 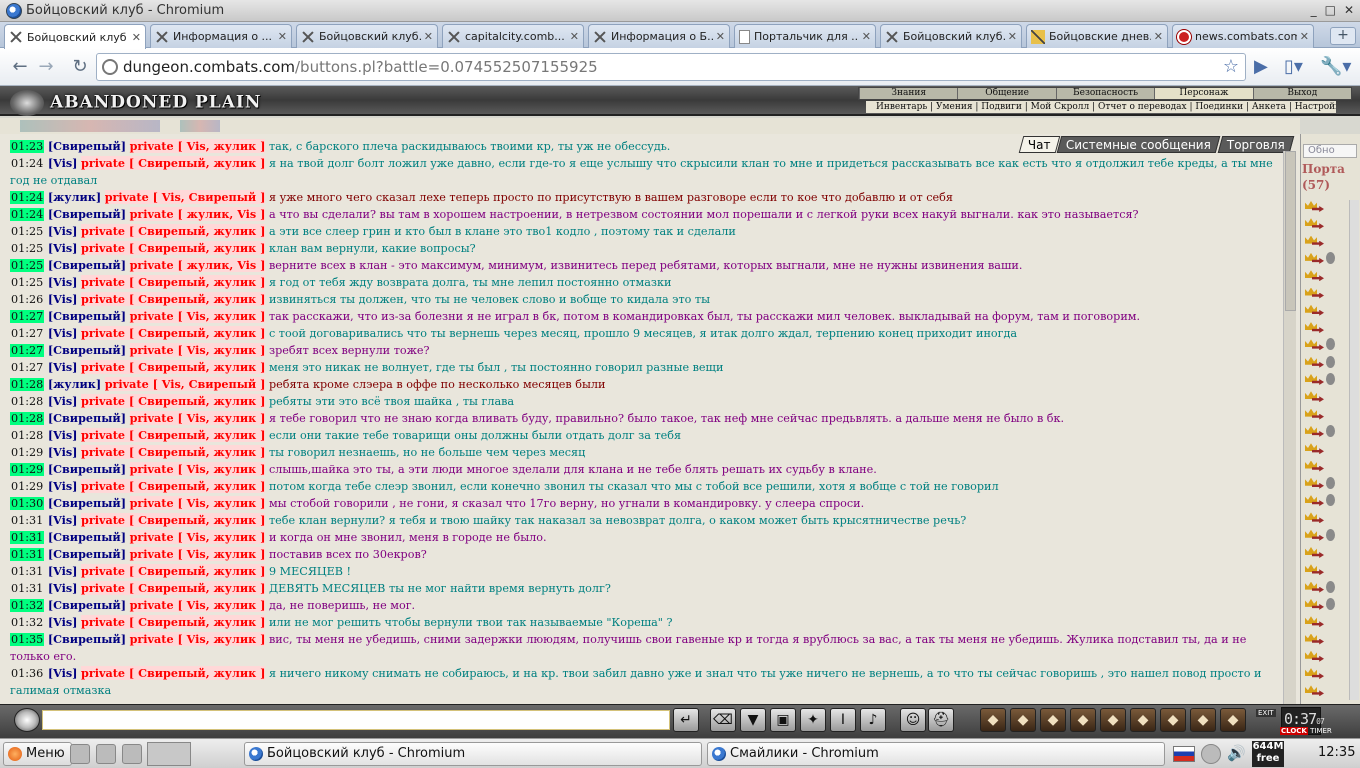 I want to click on network-icon, so click(x=1211, y=754).